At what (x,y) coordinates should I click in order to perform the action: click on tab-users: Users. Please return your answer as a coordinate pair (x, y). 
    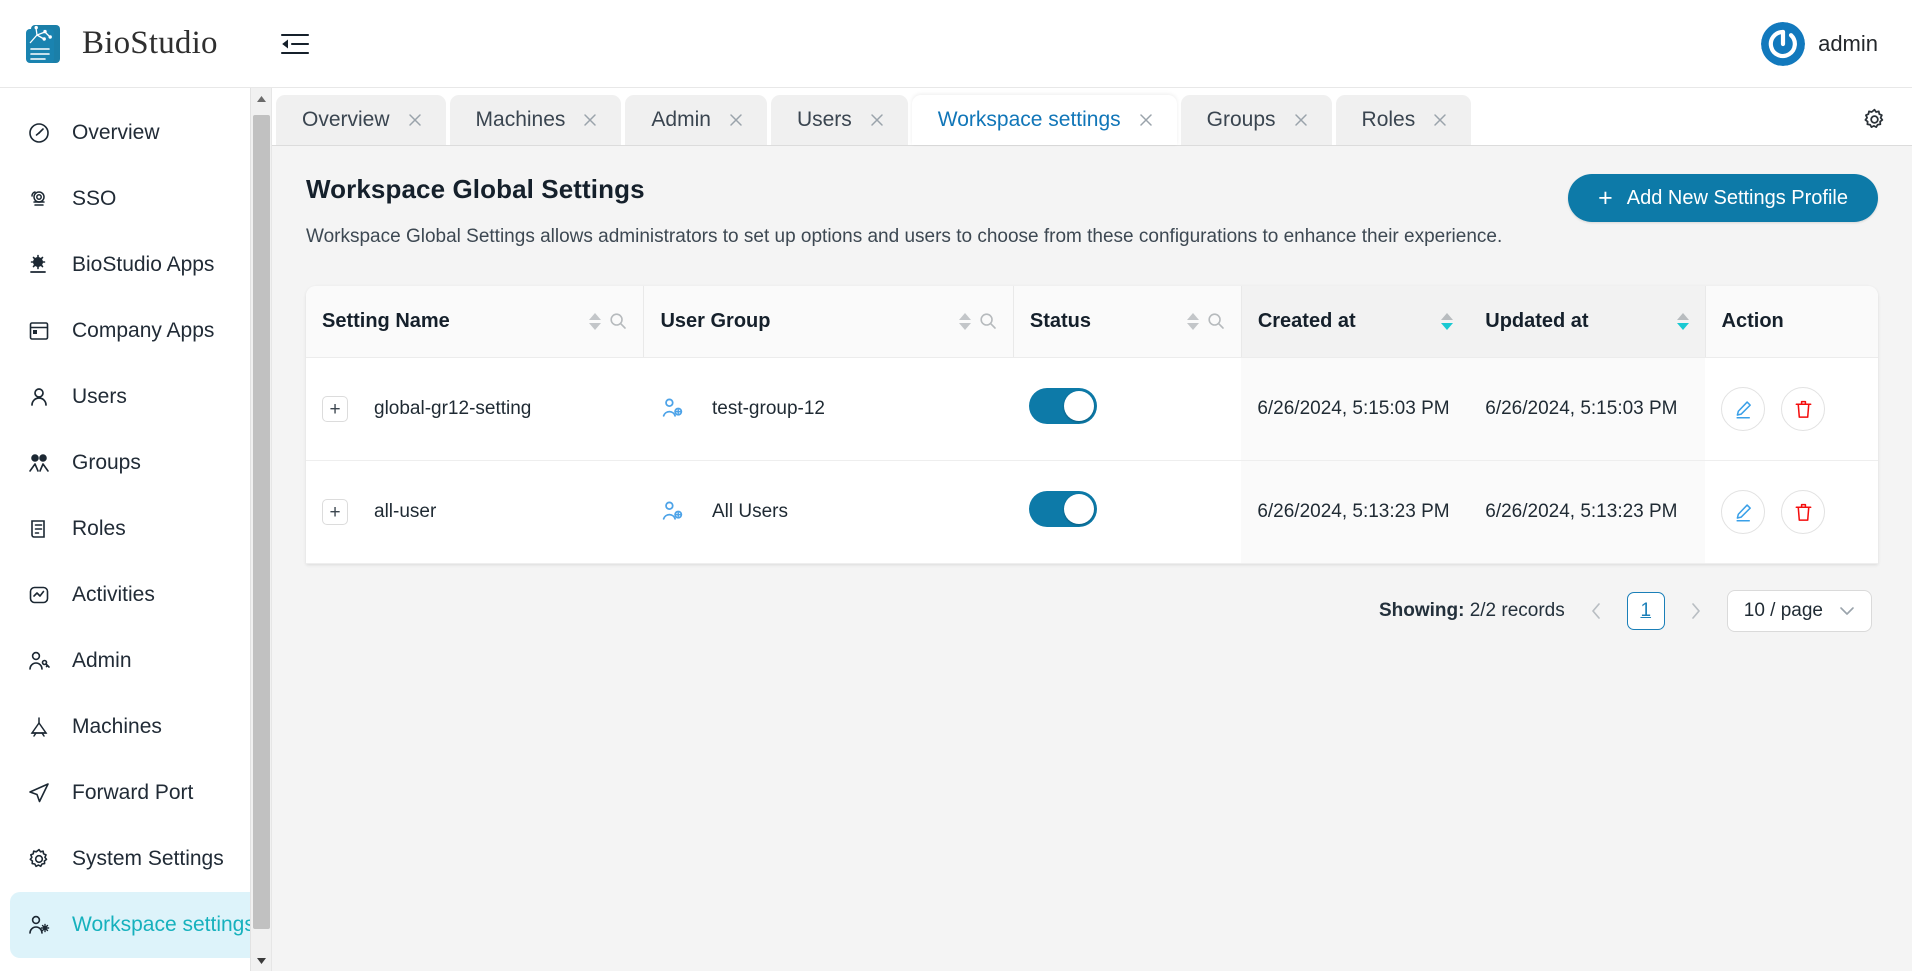
    Looking at the image, I should click on (839, 120).